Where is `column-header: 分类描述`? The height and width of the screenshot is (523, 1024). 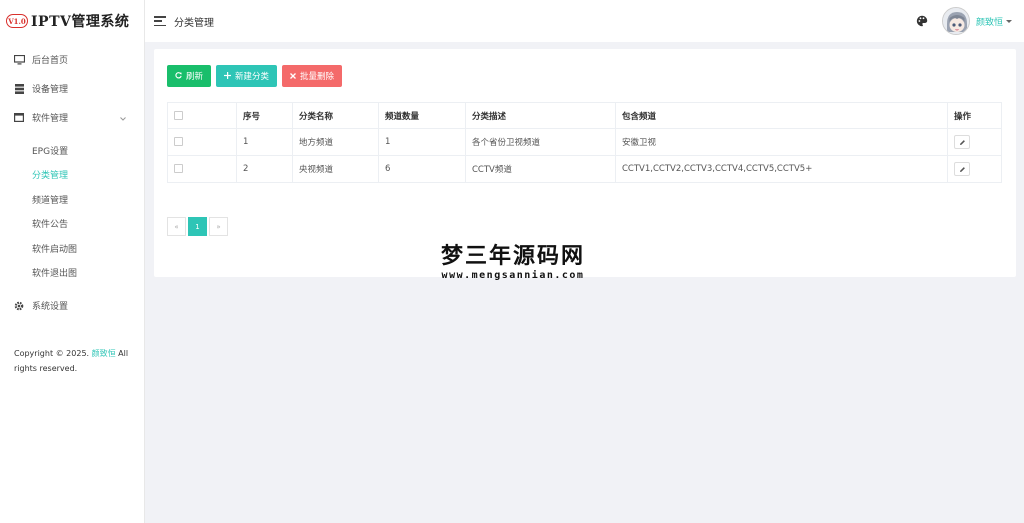
column-header: 分类描述 is located at coordinates (540, 115).